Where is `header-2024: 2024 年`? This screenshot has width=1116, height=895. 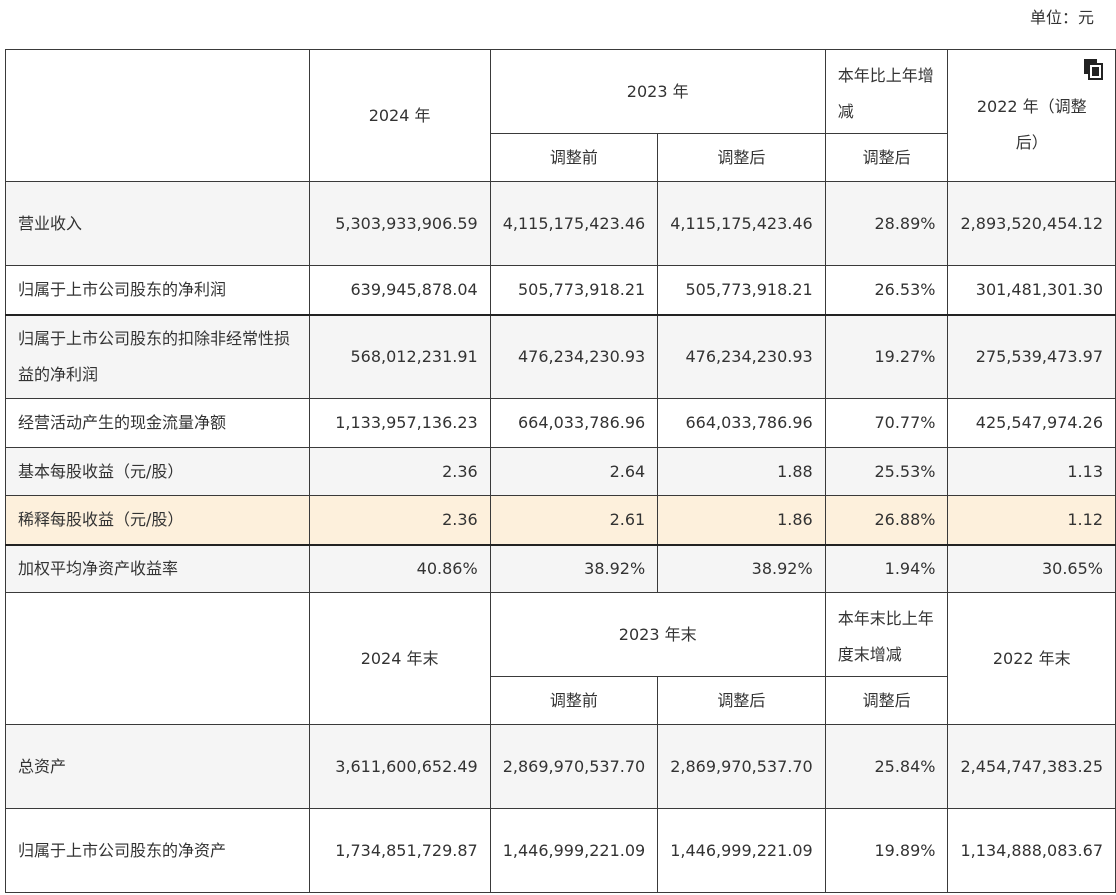
header-2024: 2024 年 is located at coordinates (399, 115).